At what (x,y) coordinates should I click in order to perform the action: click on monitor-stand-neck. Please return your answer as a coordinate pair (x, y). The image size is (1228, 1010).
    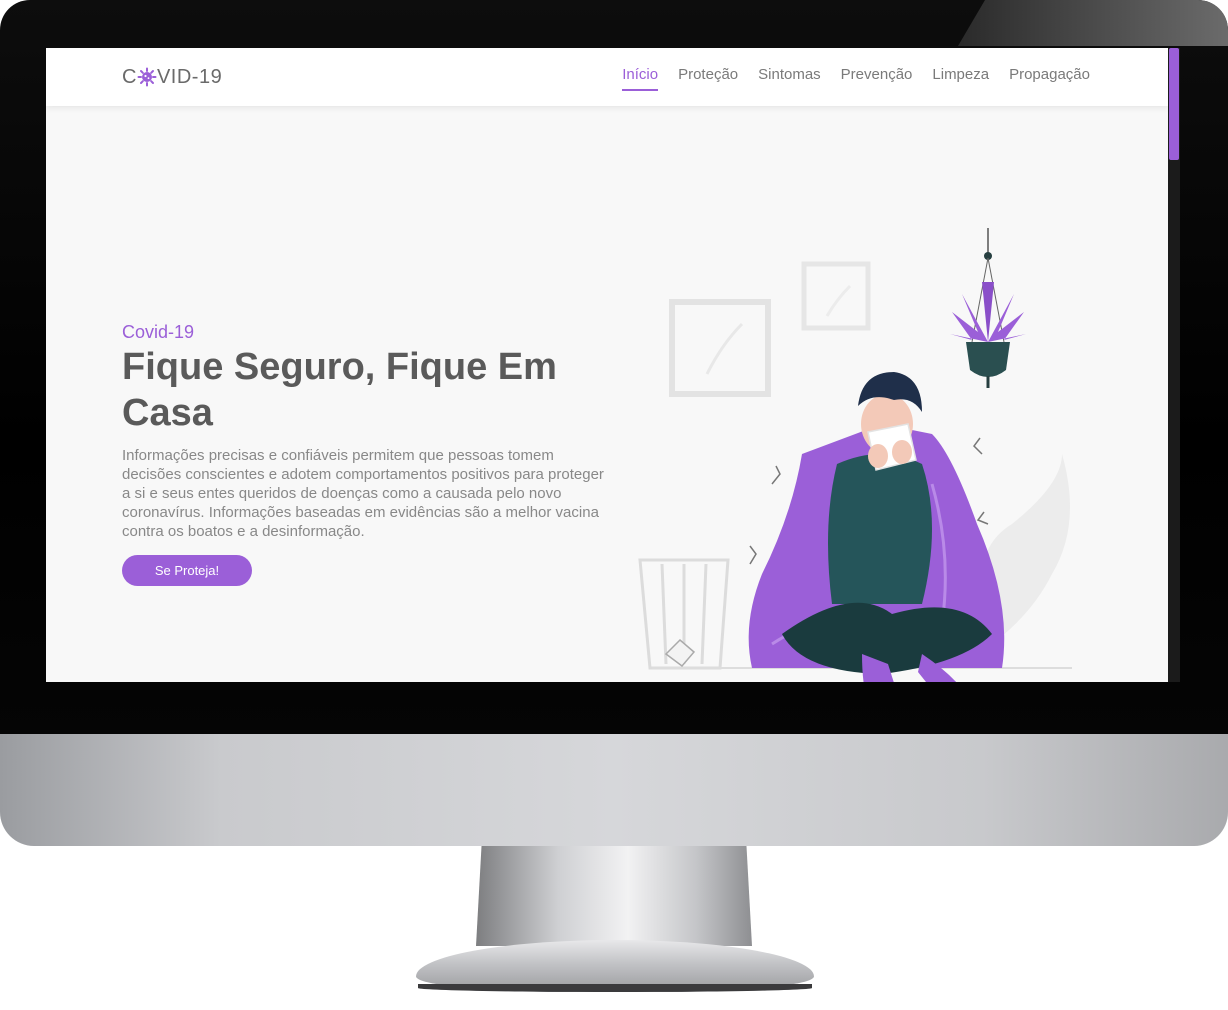
    Looking at the image, I should click on (614, 896).